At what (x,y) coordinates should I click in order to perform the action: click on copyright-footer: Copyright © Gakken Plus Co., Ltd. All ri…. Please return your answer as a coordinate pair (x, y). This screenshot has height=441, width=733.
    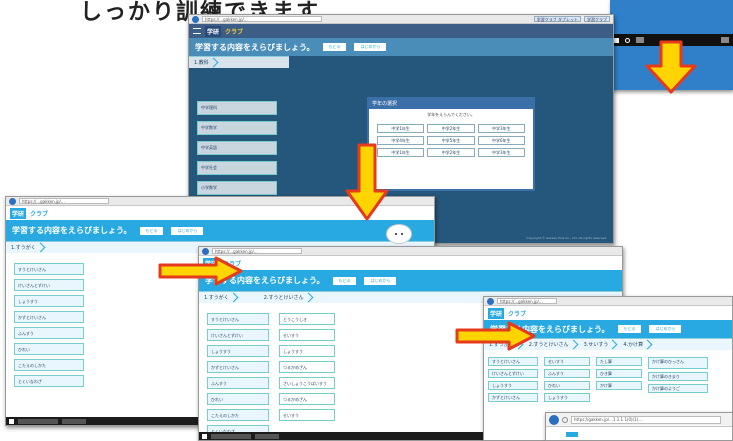
    Looking at the image, I should click on (566, 238).